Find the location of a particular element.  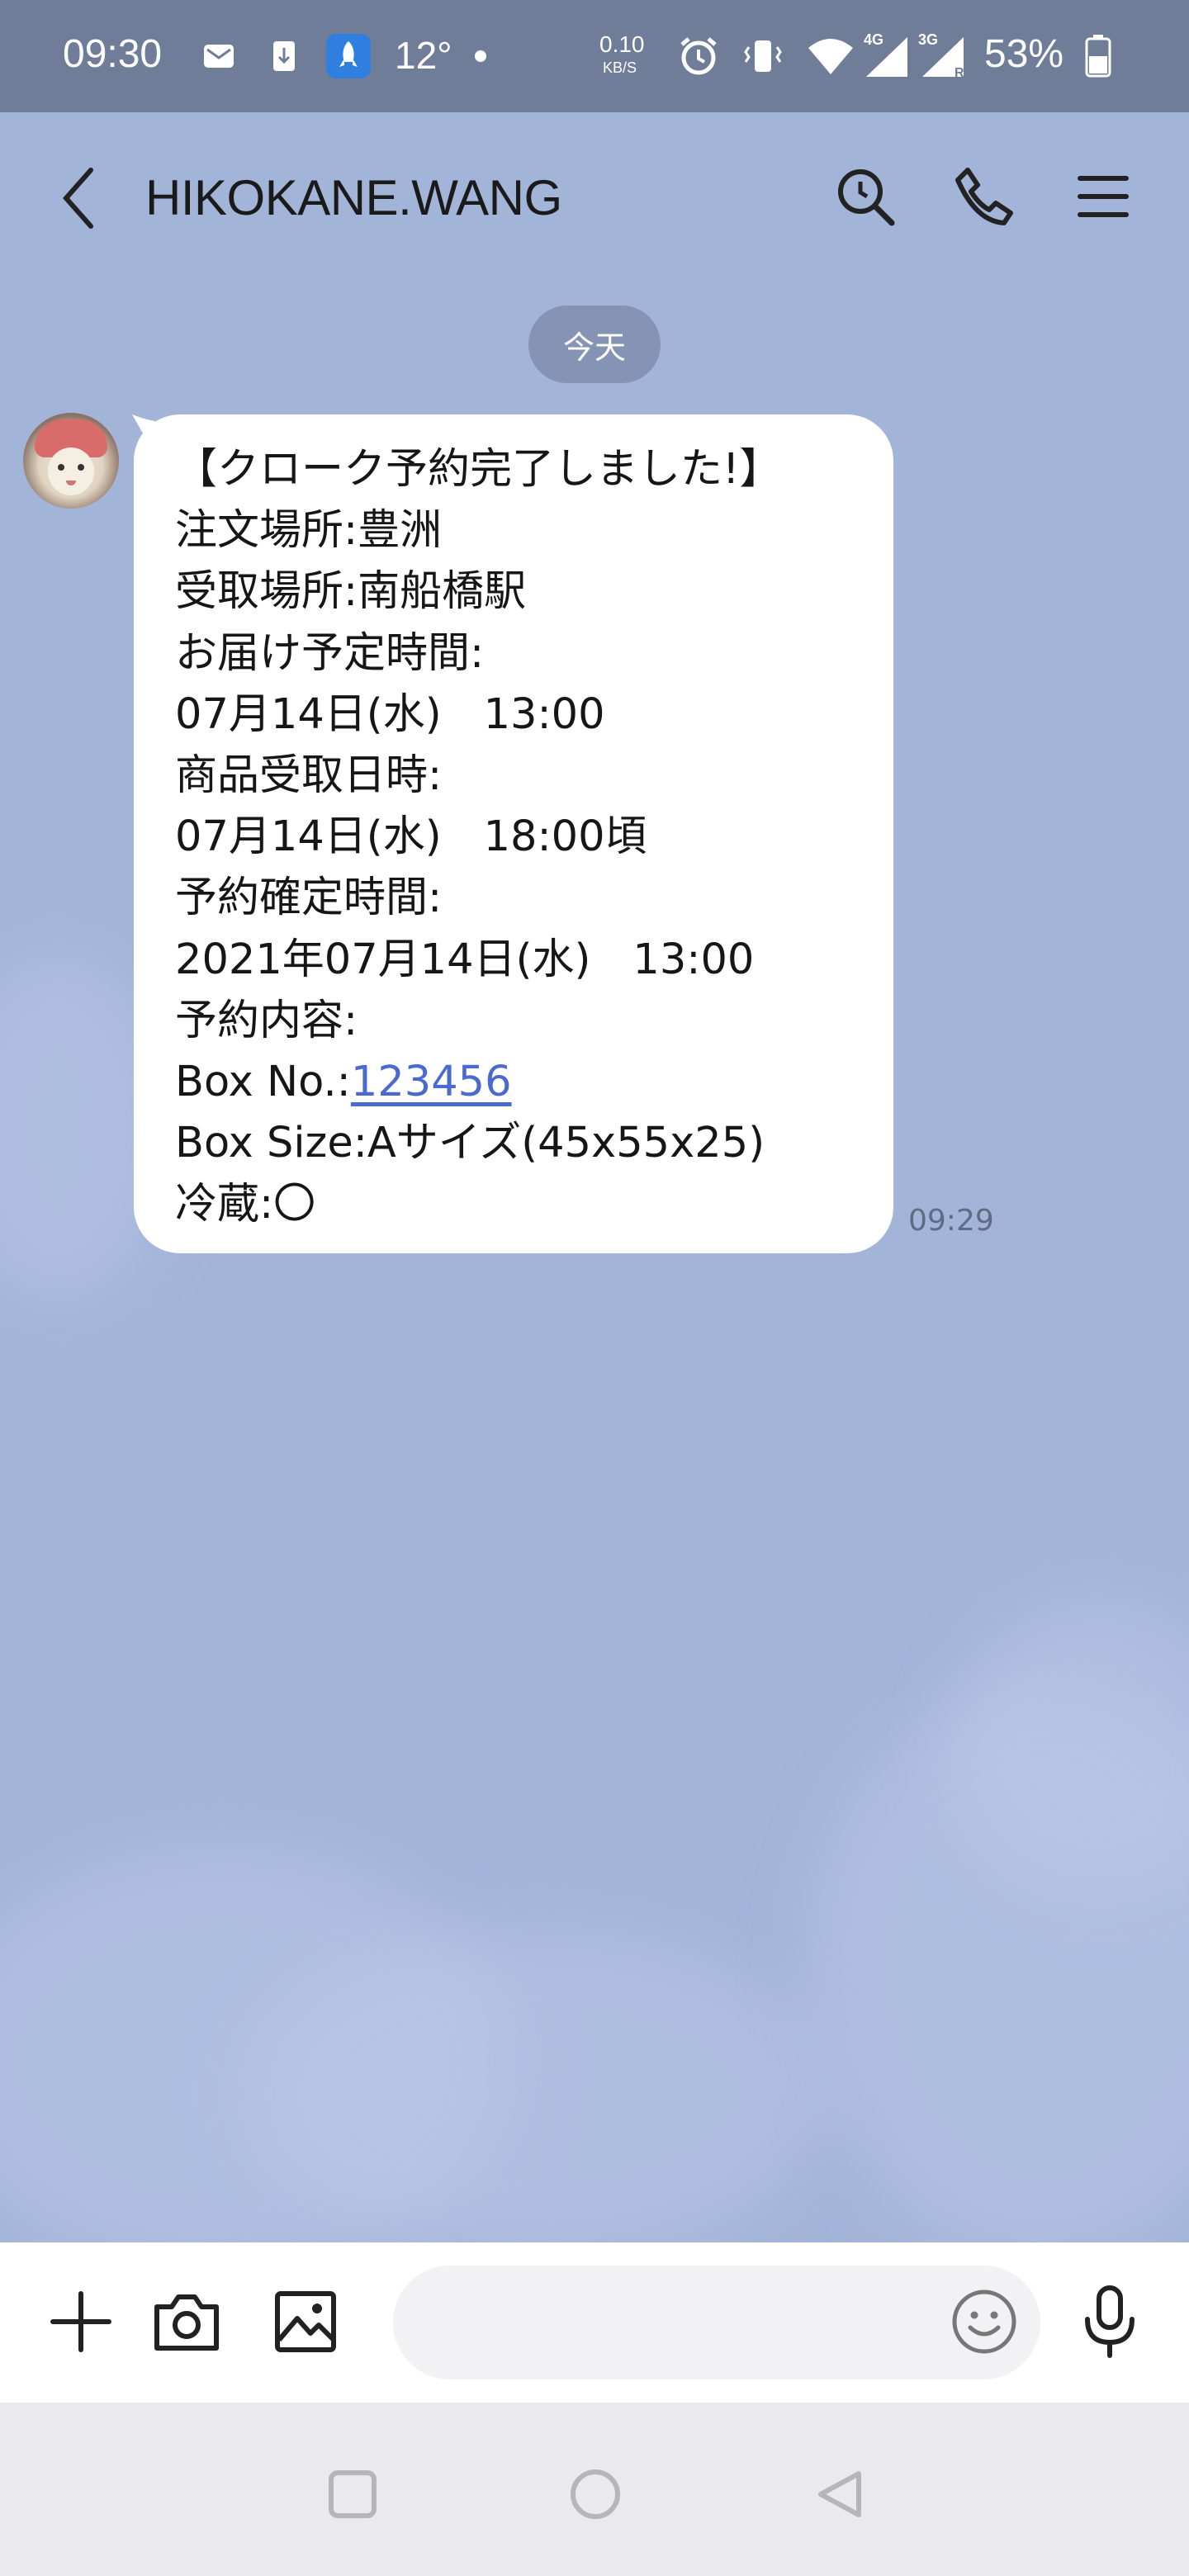

battery-icon is located at coordinates (1098, 56).